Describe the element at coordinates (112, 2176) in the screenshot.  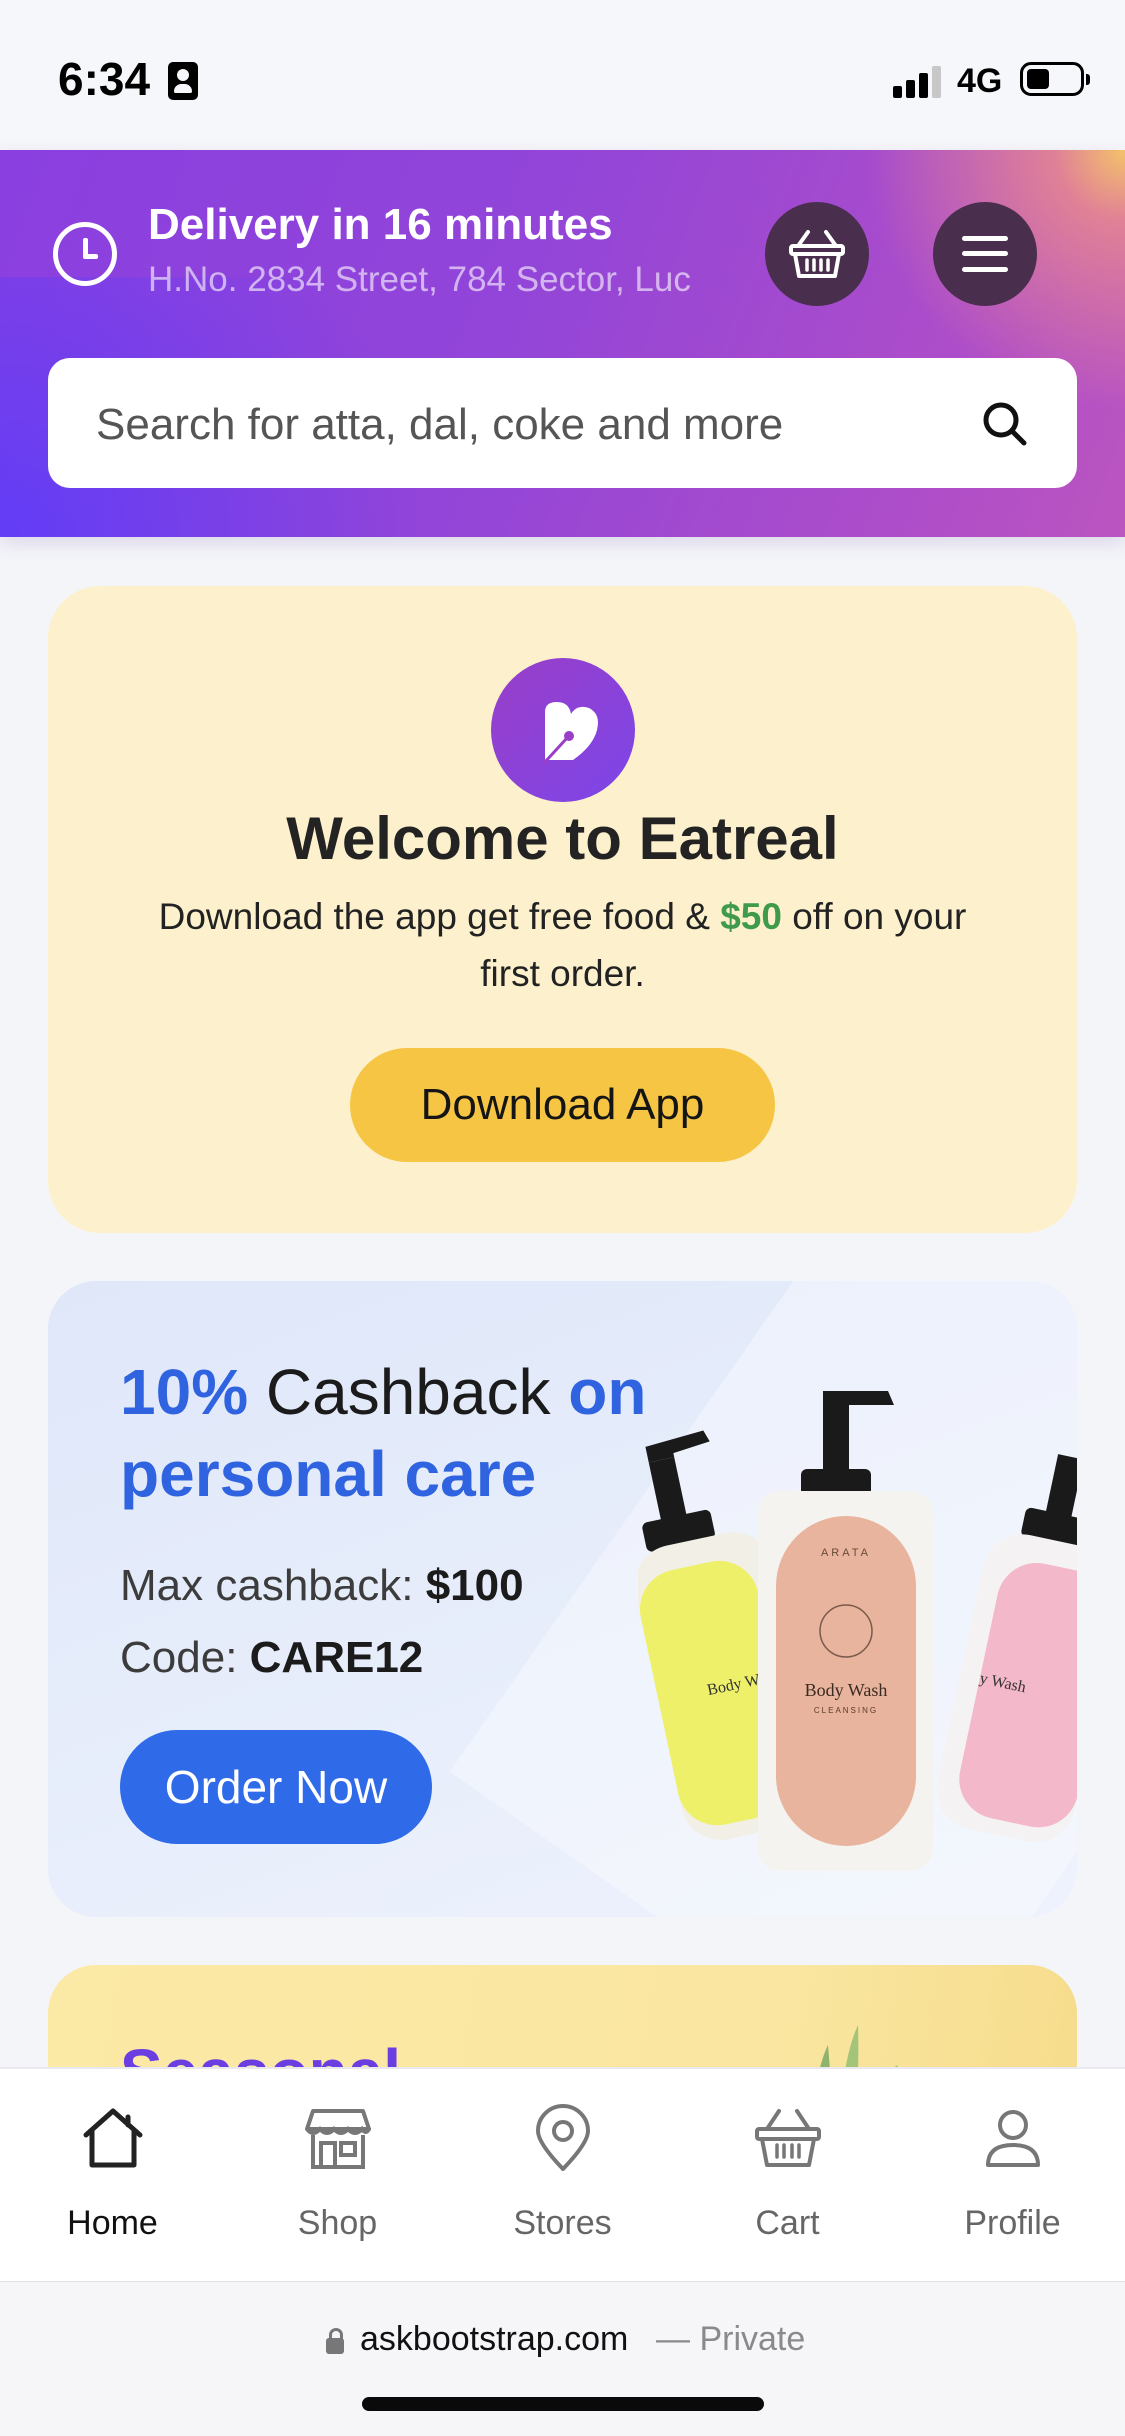
I see `nav-home: Home` at that location.